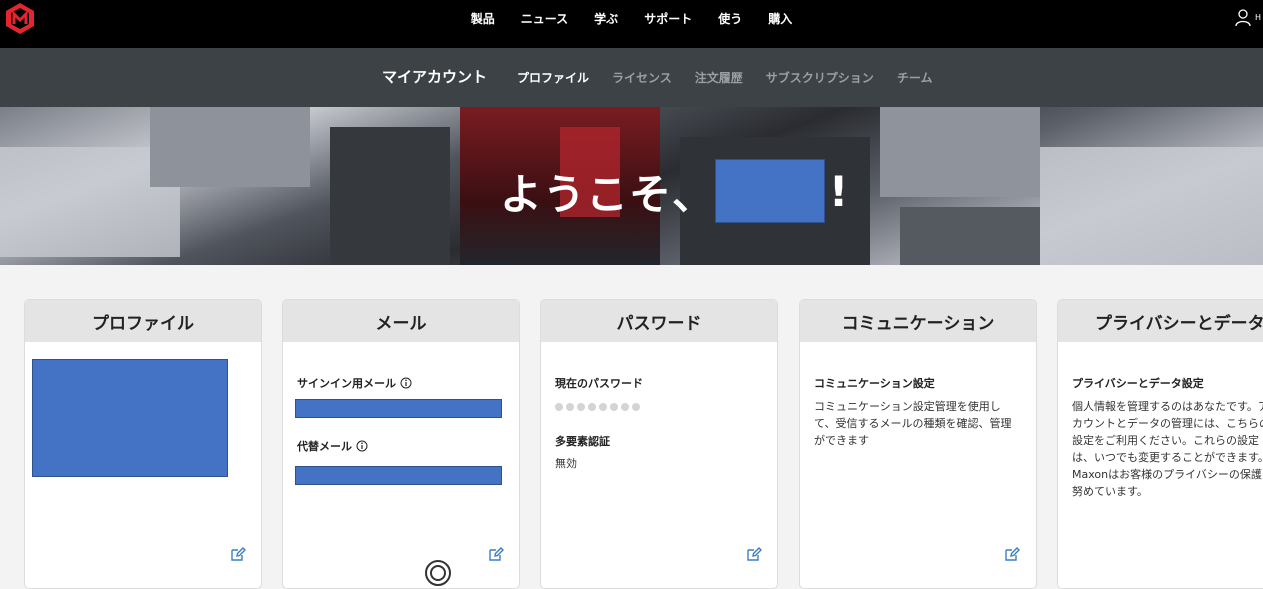 The width and height of the screenshot is (1263, 589). I want to click on mfa-label: 多要素認証, so click(582, 441).